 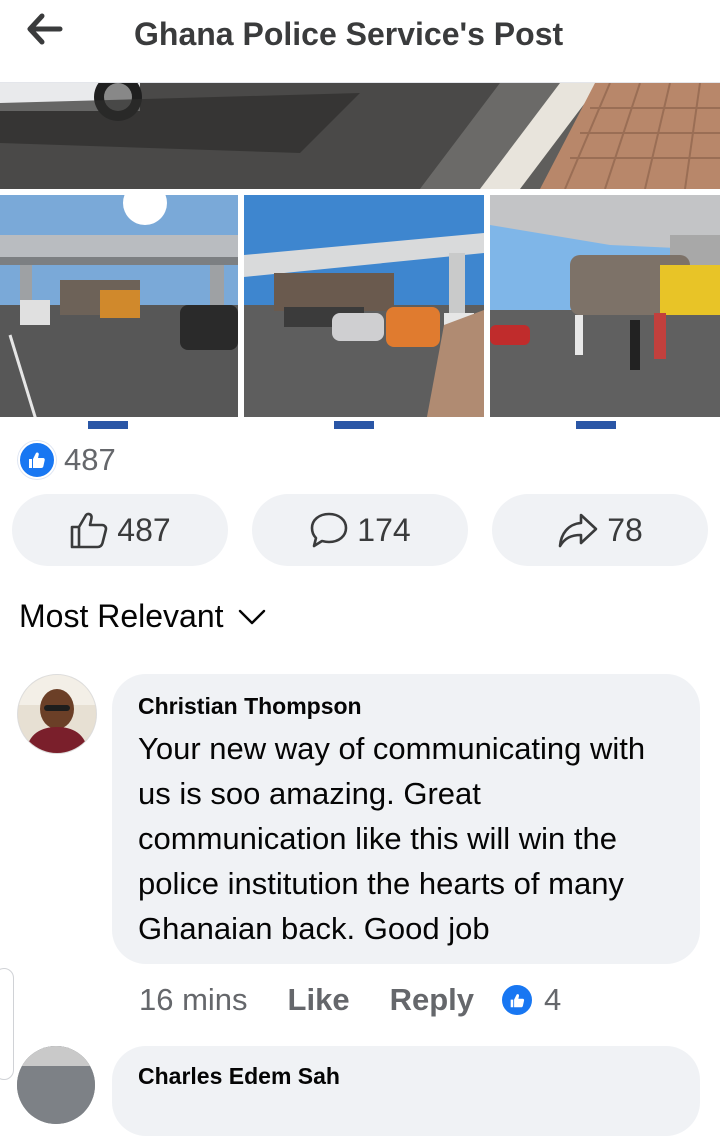 I want to click on comment-sort-dropdown: Most Relevant, so click(x=142, y=616).